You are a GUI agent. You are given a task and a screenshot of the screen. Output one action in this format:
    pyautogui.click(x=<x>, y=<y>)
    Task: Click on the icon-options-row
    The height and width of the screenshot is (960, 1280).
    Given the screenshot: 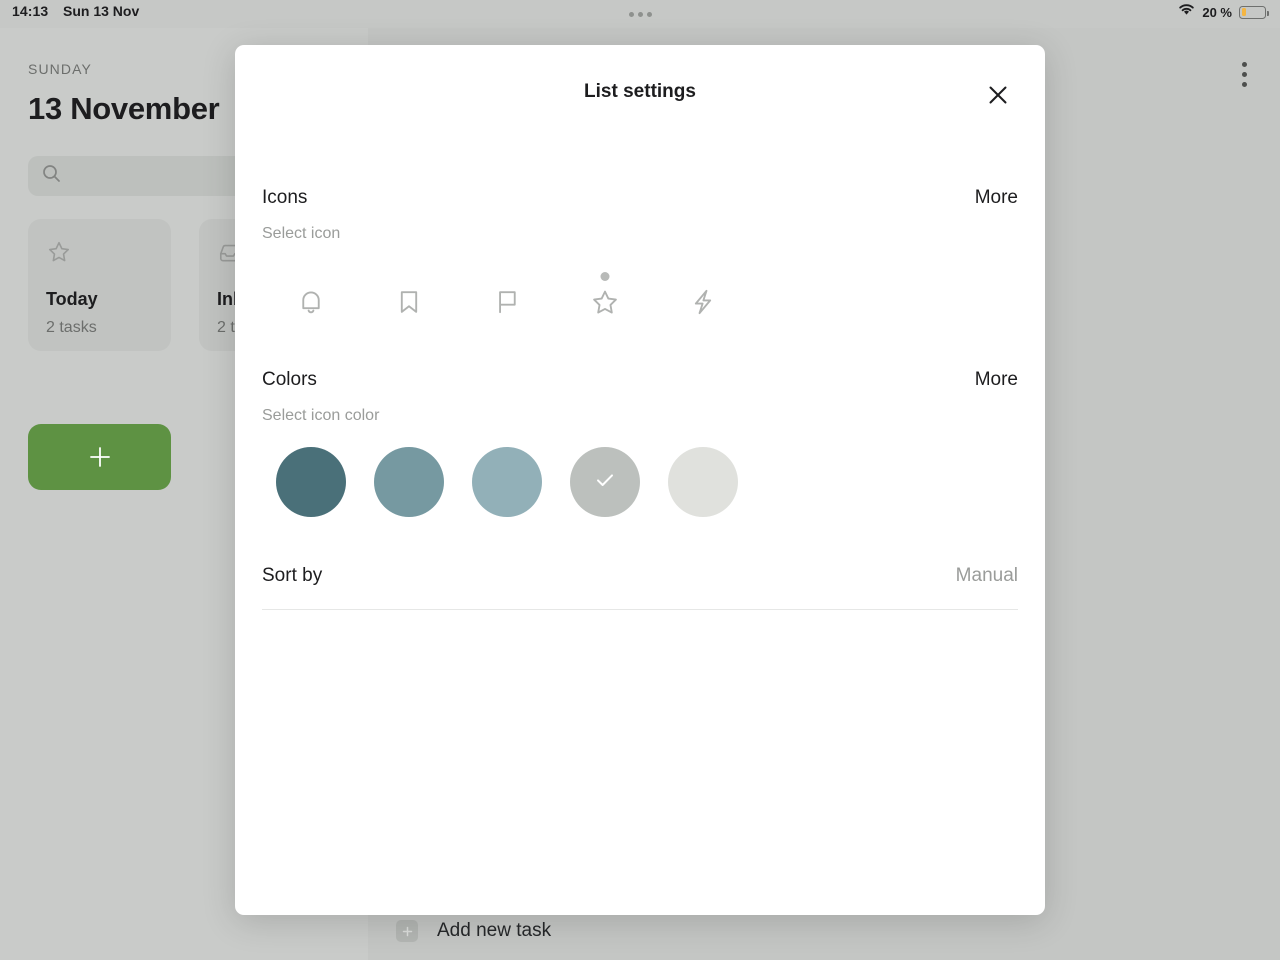 What is the action you would take?
    pyautogui.click(x=640, y=290)
    